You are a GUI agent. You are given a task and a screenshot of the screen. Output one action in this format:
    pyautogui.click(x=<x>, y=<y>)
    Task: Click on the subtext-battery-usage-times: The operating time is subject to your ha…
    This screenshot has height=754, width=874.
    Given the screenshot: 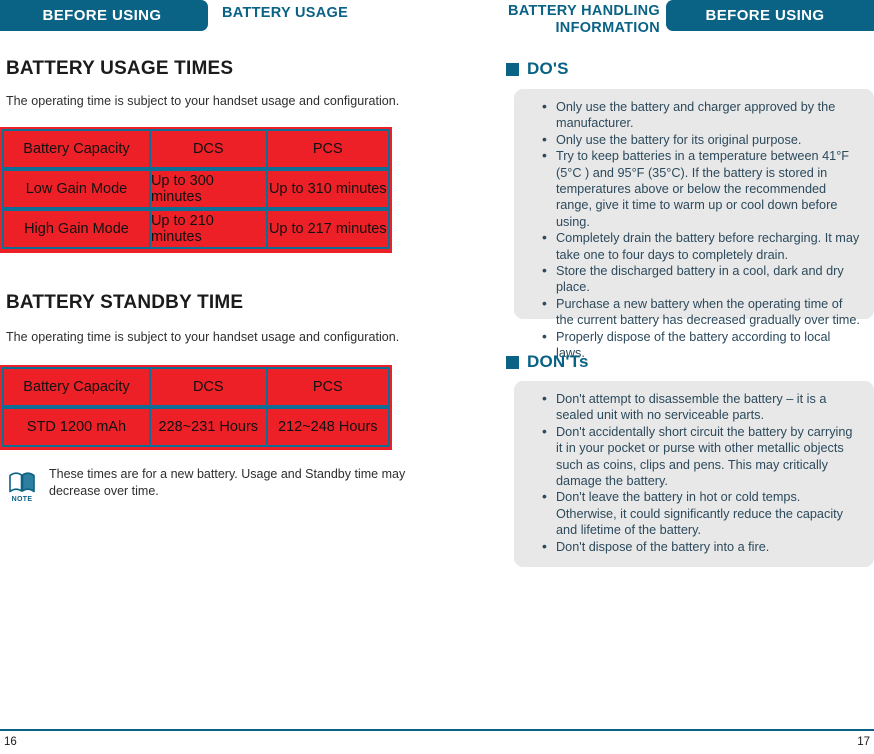 What is the action you would take?
    pyautogui.click(x=203, y=101)
    